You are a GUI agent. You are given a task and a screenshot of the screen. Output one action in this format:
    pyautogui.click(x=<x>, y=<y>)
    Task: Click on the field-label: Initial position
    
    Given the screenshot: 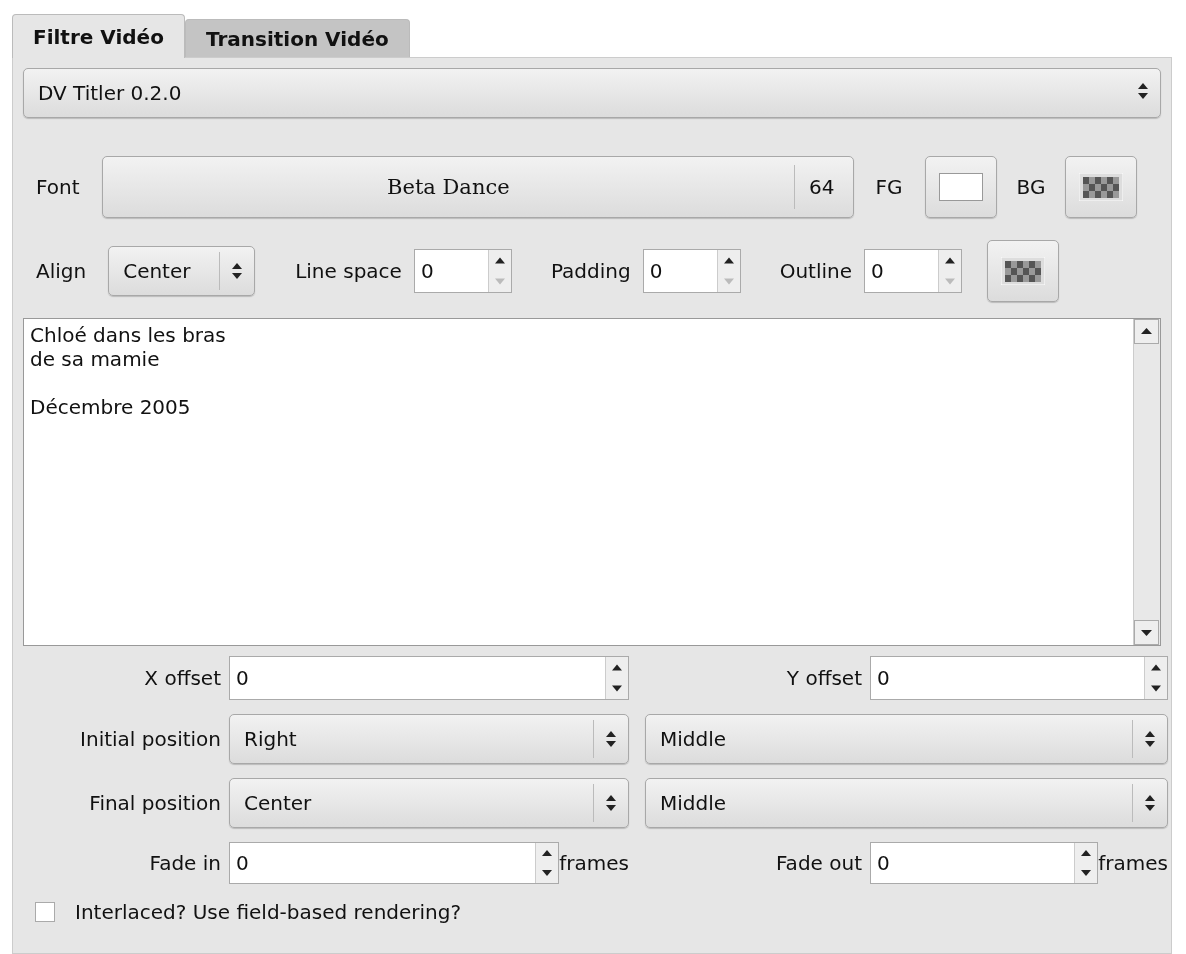 What is the action you would take?
    pyautogui.click(x=150, y=739)
    